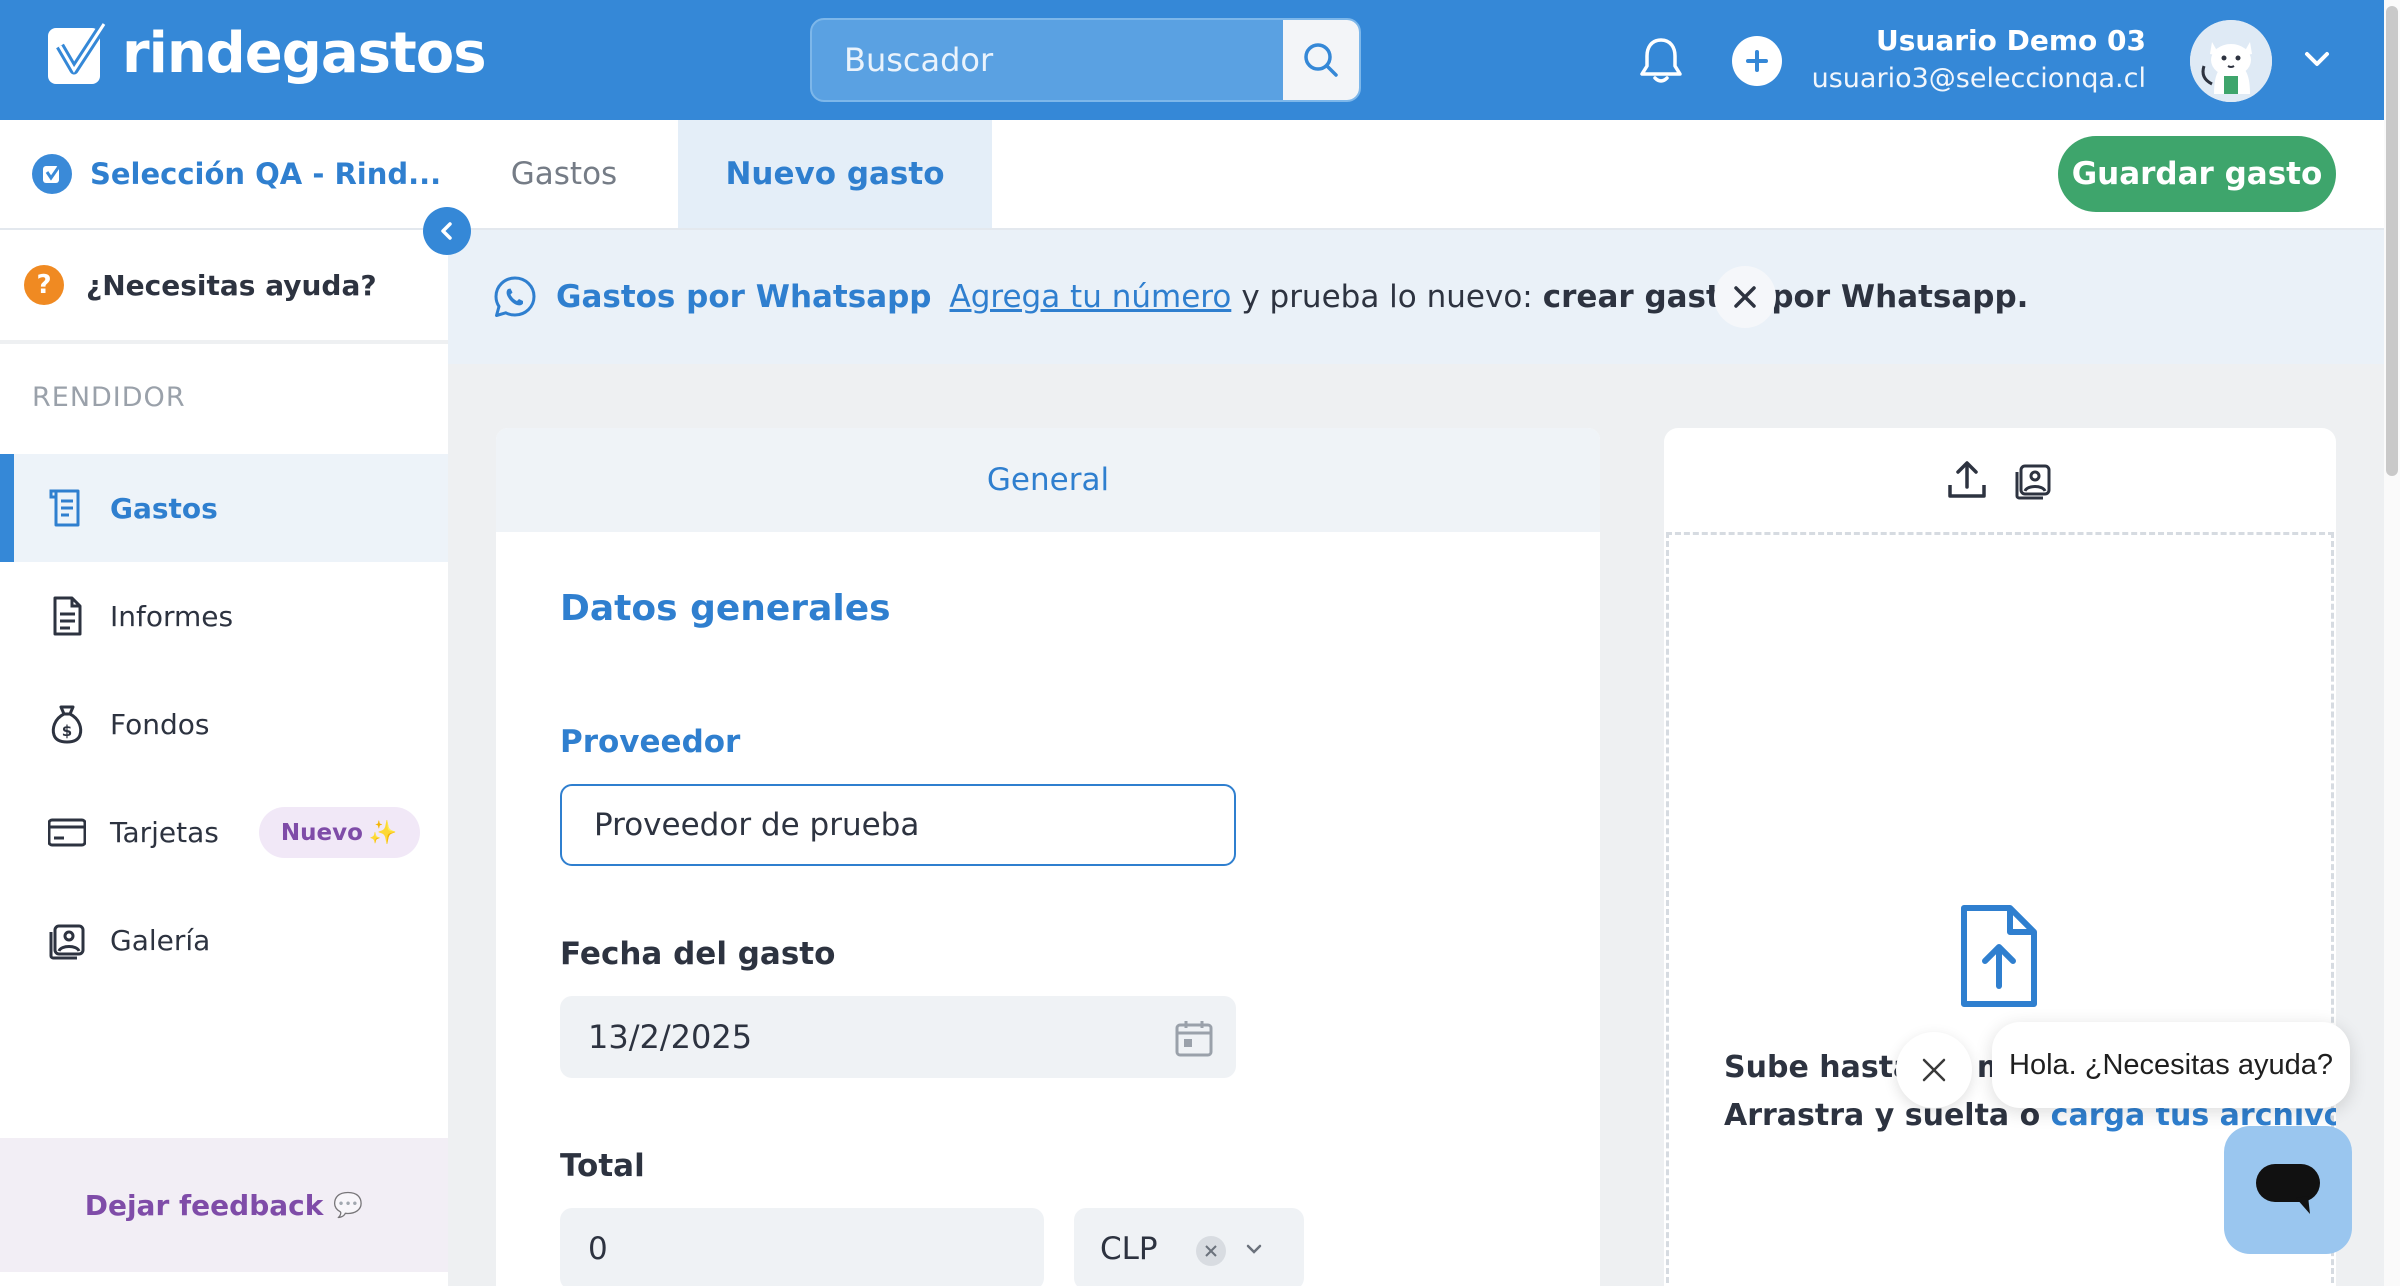 This screenshot has height=1286, width=2400. What do you see at coordinates (1194, 1038) in the screenshot?
I see `calendar-icon` at bounding box center [1194, 1038].